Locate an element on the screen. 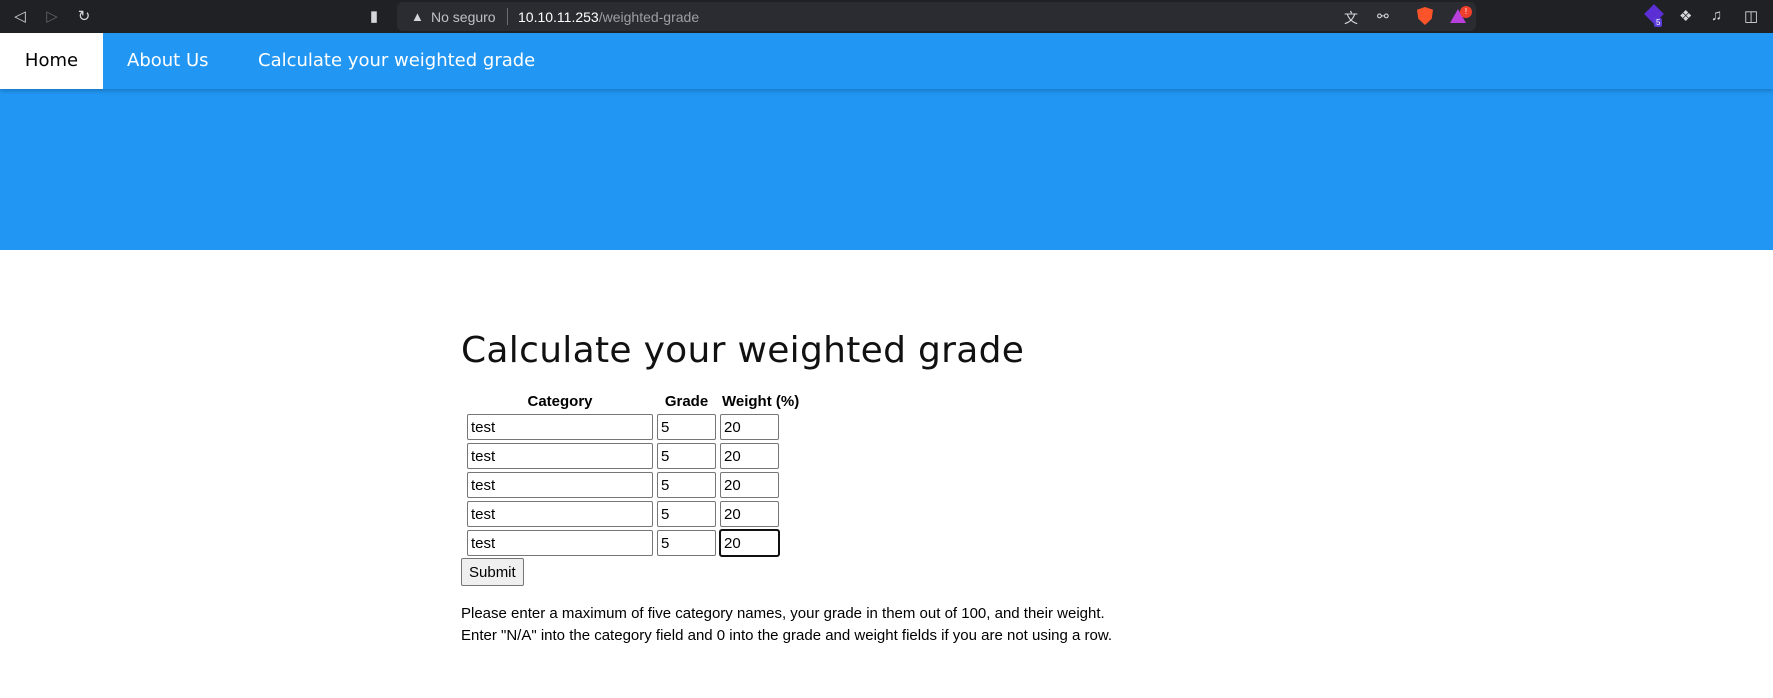  url-text: 10.10.11.253/weighted-grade is located at coordinates (608, 17).